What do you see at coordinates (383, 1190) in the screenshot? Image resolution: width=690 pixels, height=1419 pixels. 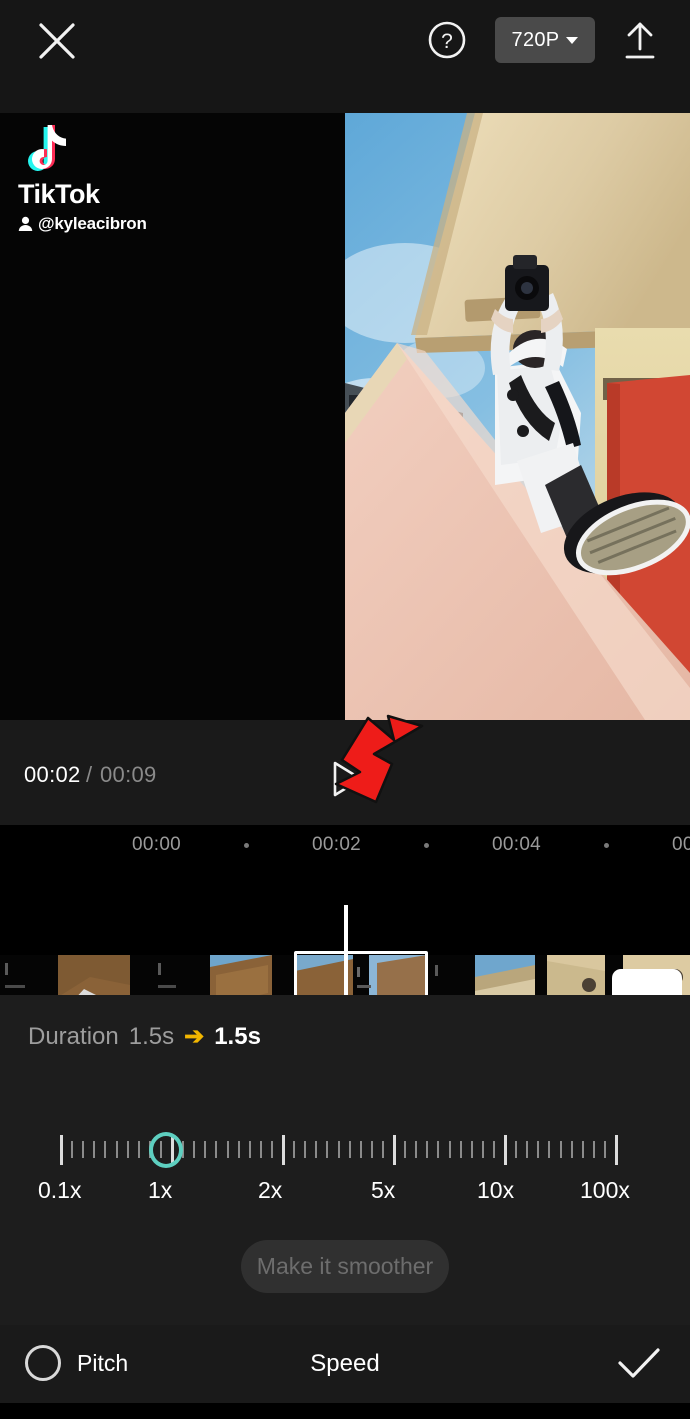 I see `speed-label-3: 5x` at bounding box center [383, 1190].